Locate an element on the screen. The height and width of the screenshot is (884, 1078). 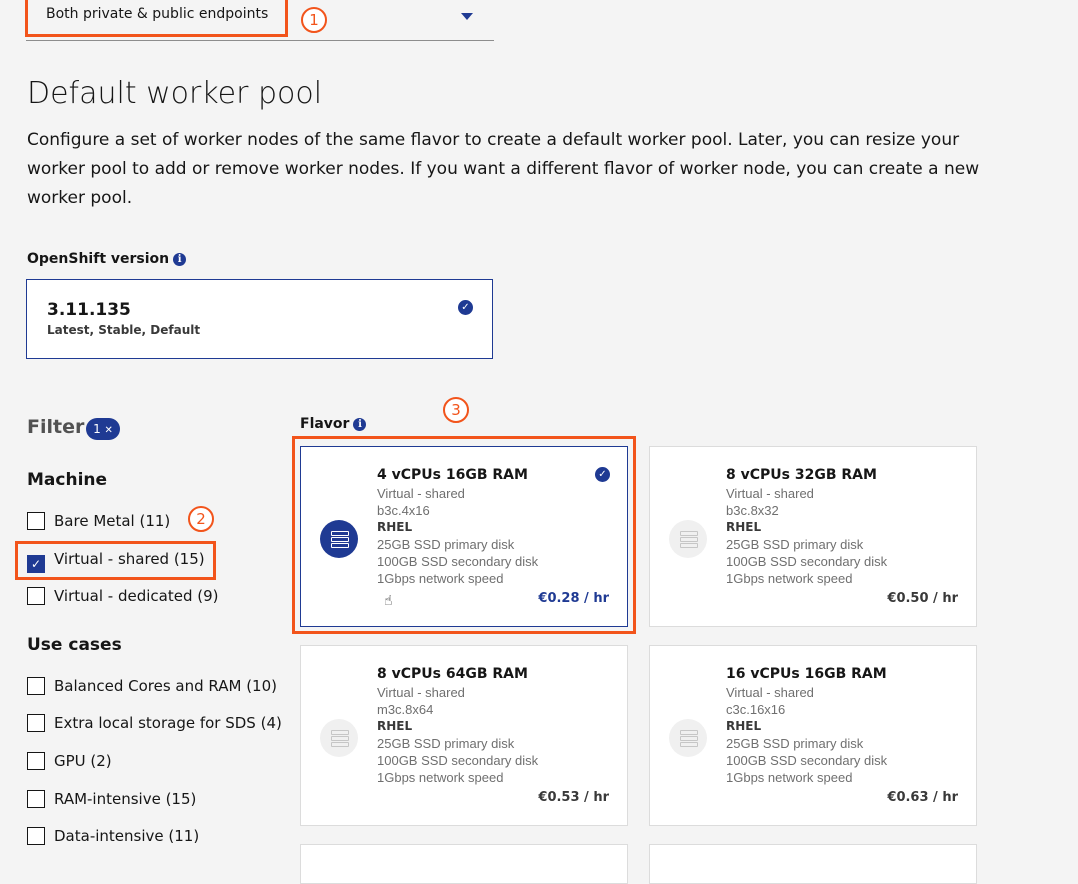
checkbox-label: Data-intensive (11) is located at coordinates (127, 836).